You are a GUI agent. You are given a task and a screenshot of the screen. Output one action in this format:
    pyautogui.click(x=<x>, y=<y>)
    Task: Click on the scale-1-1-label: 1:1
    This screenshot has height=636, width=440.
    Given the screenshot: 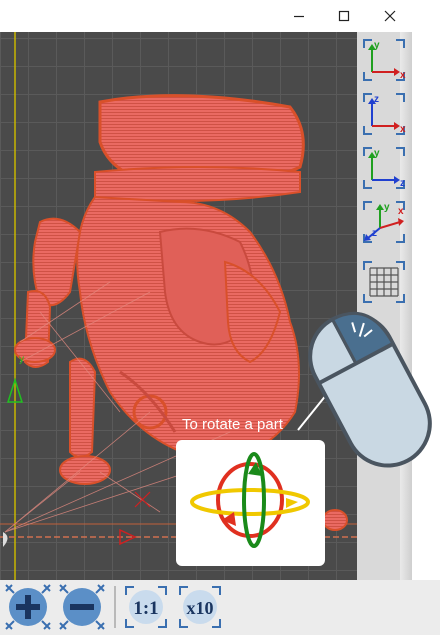 What is the action you would take?
    pyautogui.click(x=145, y=608)
    